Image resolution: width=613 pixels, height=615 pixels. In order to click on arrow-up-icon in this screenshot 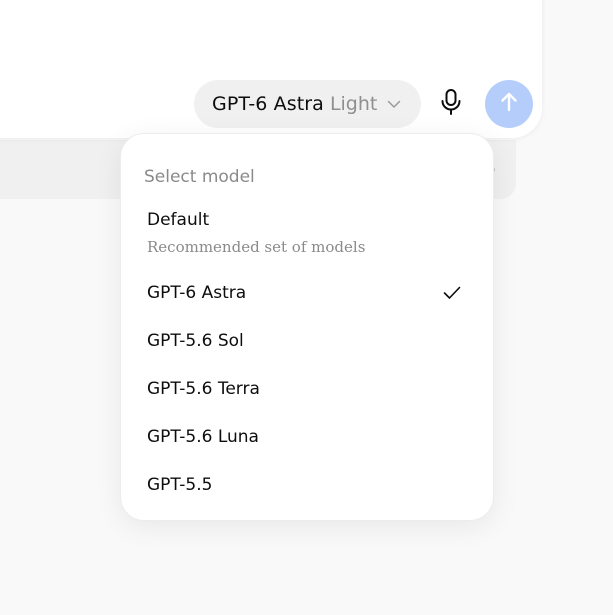, I will do `click(509, 104)`.